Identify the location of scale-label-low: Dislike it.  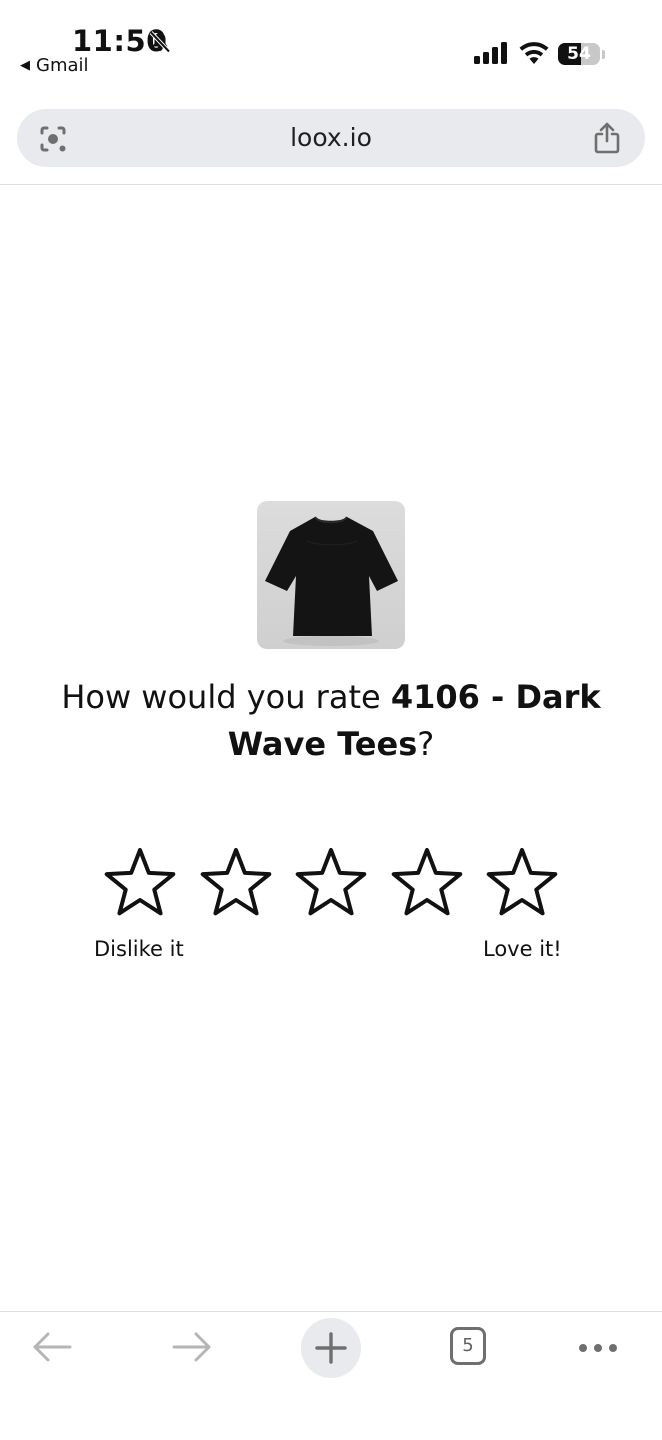
(139, 949).